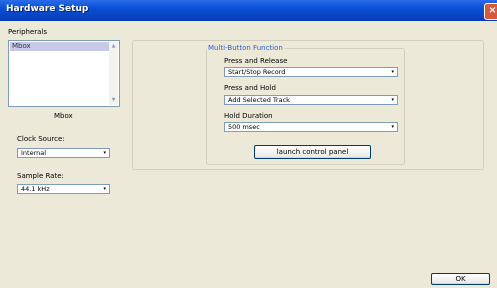 The height and width of the screenshot is (288, 497). What do you see at coordinates (250, 88) in the screenshot?
I see `press-hold-label: Press and Hold` at bounding box center [250, 88].